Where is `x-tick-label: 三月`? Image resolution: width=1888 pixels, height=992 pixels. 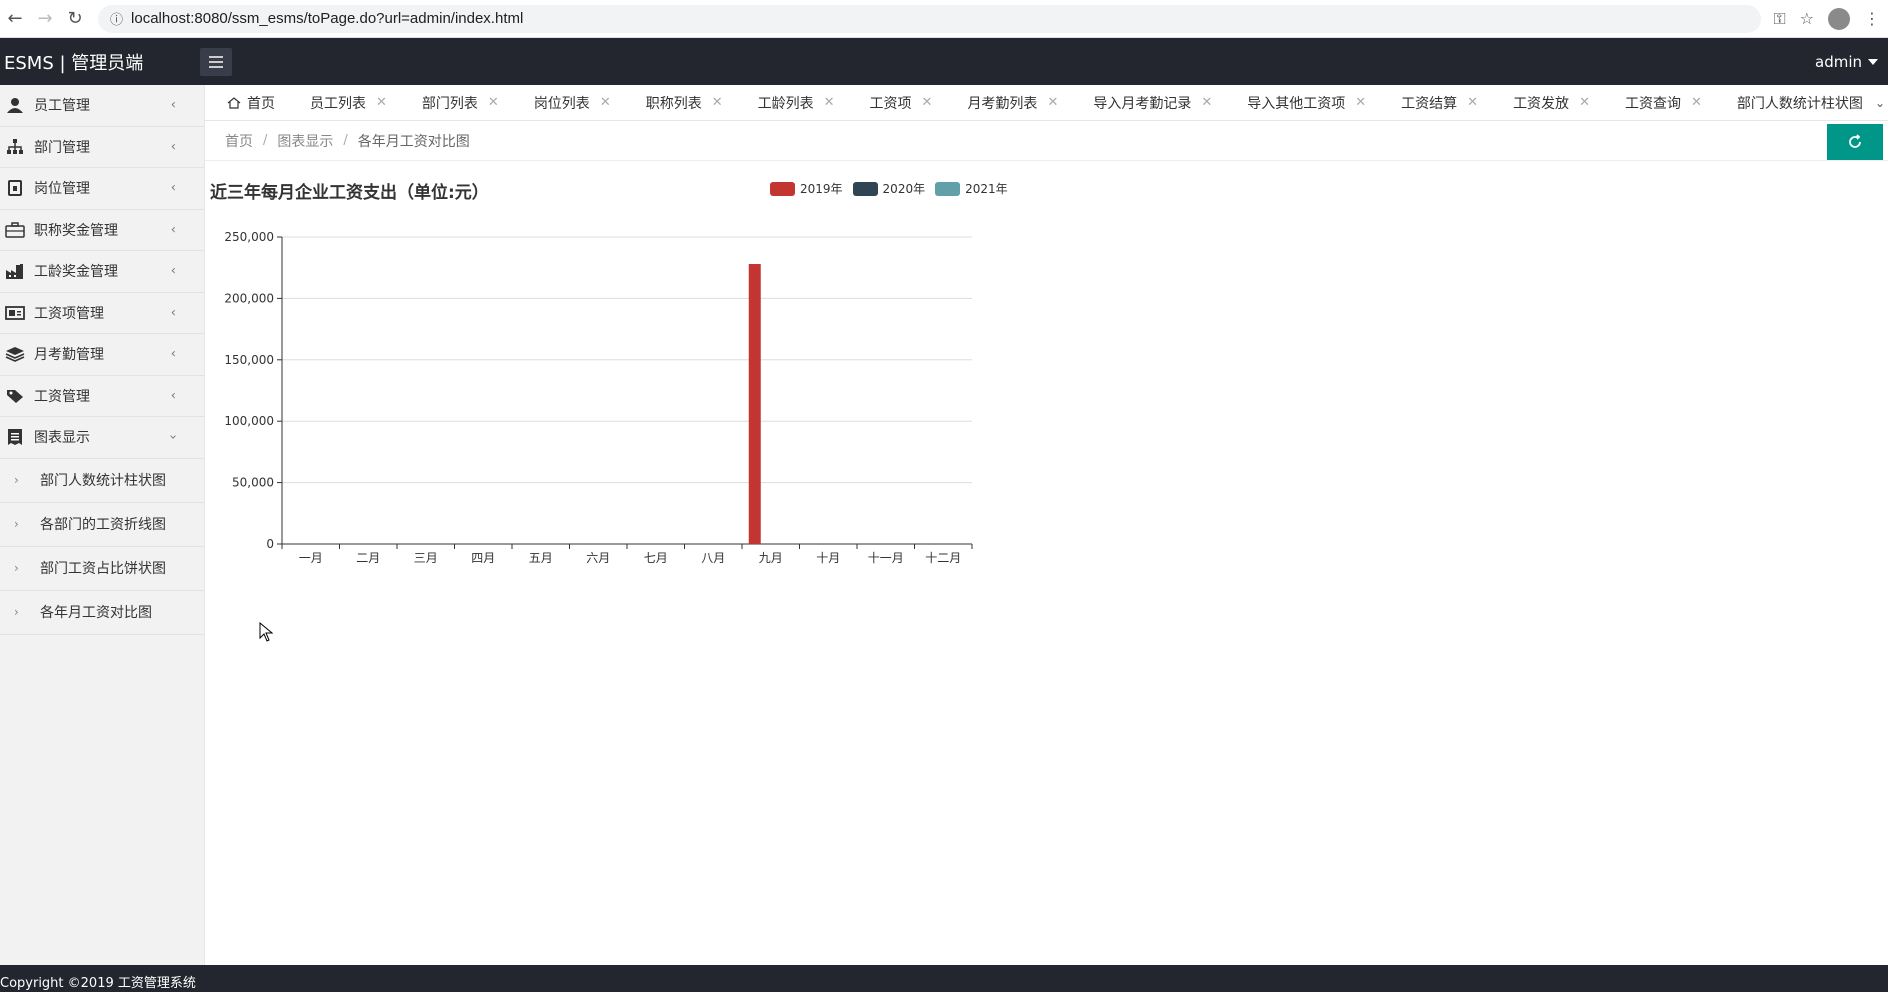 x-tick-label: 三月 is located at coordinates (426, 558).